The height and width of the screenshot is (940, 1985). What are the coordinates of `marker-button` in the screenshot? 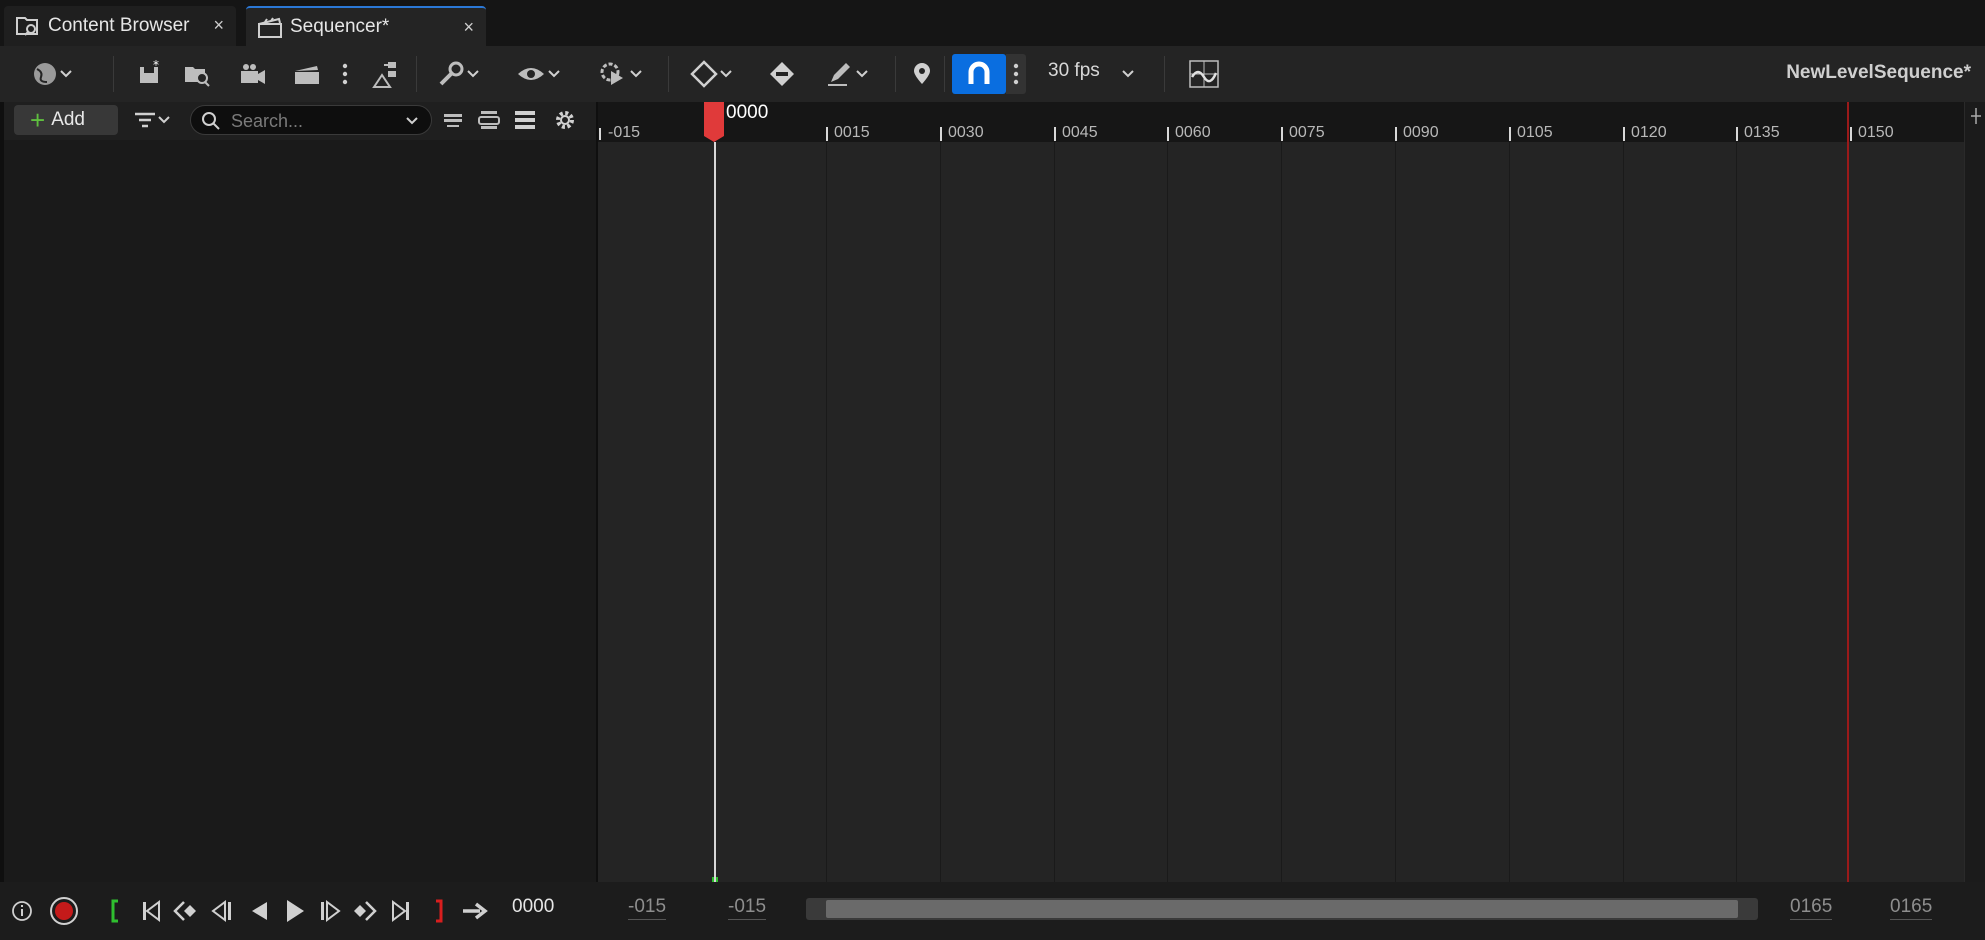 It's located at (922, 74).